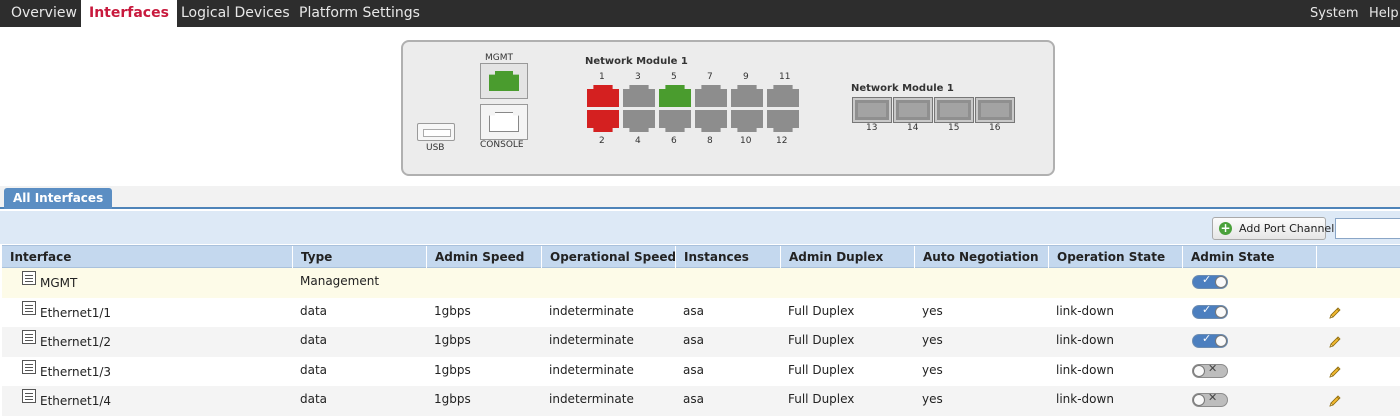  I want to click on cell-auto-negotiation, so click(918, 283).